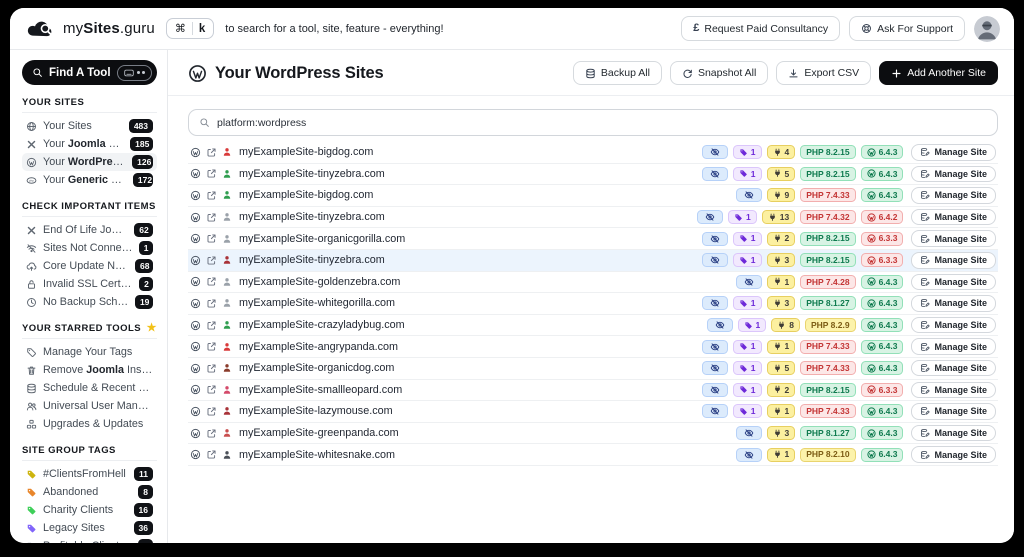 Image resolution: width=1024 pixels, height=557 pixels. I want to click on user-avatar, so click(987, 28).